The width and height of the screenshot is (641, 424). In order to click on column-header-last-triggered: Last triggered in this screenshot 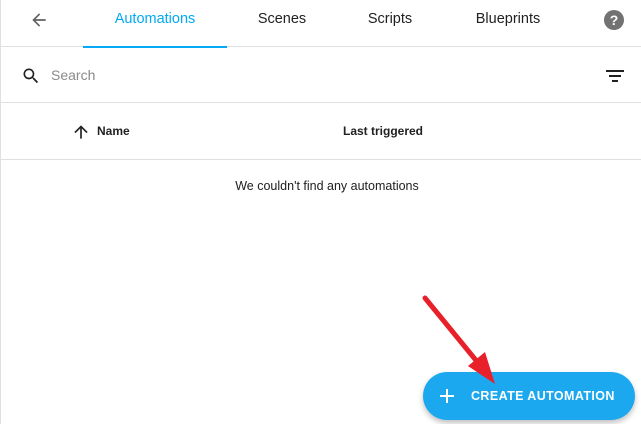, I will do `click(383, 131)`.